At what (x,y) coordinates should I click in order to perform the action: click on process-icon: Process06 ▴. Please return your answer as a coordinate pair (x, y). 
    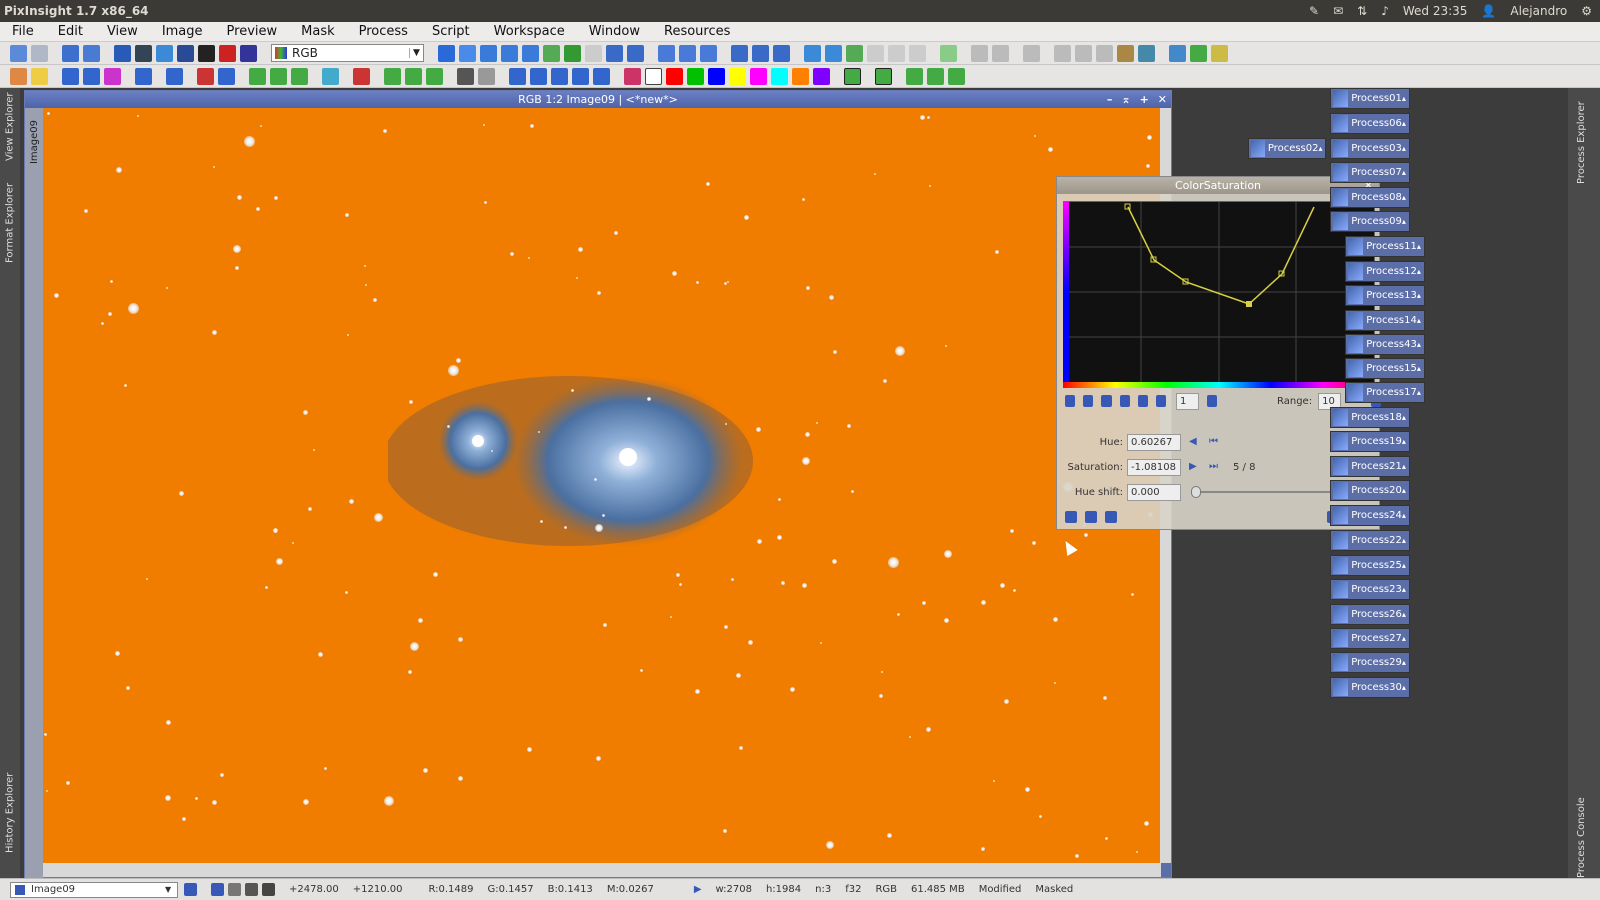
    Looking at the image, I should click on (1370, 123).